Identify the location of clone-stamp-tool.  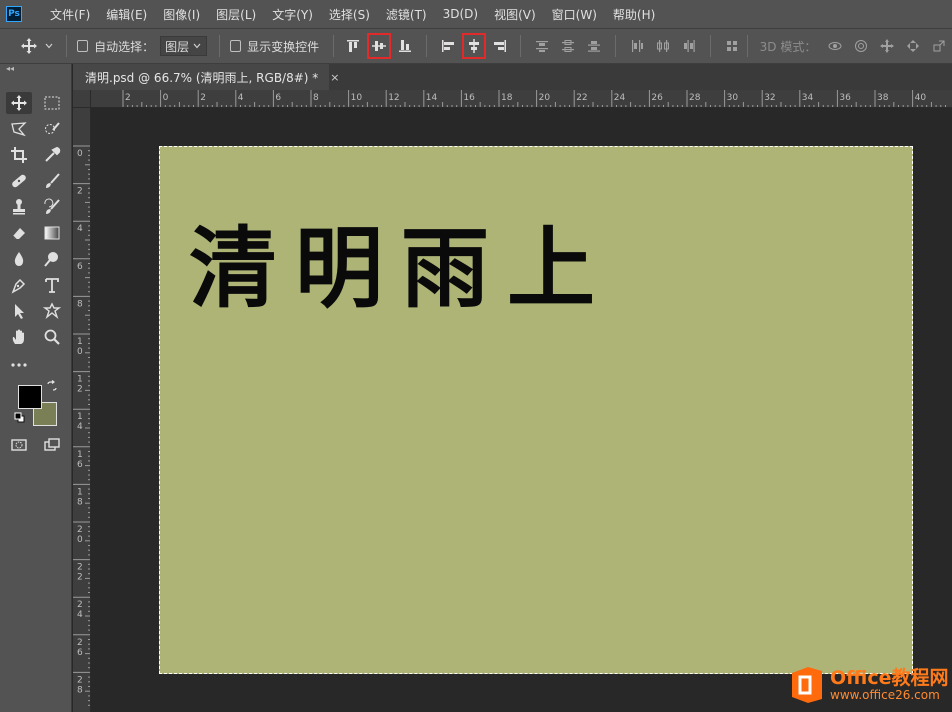
(19, 207).